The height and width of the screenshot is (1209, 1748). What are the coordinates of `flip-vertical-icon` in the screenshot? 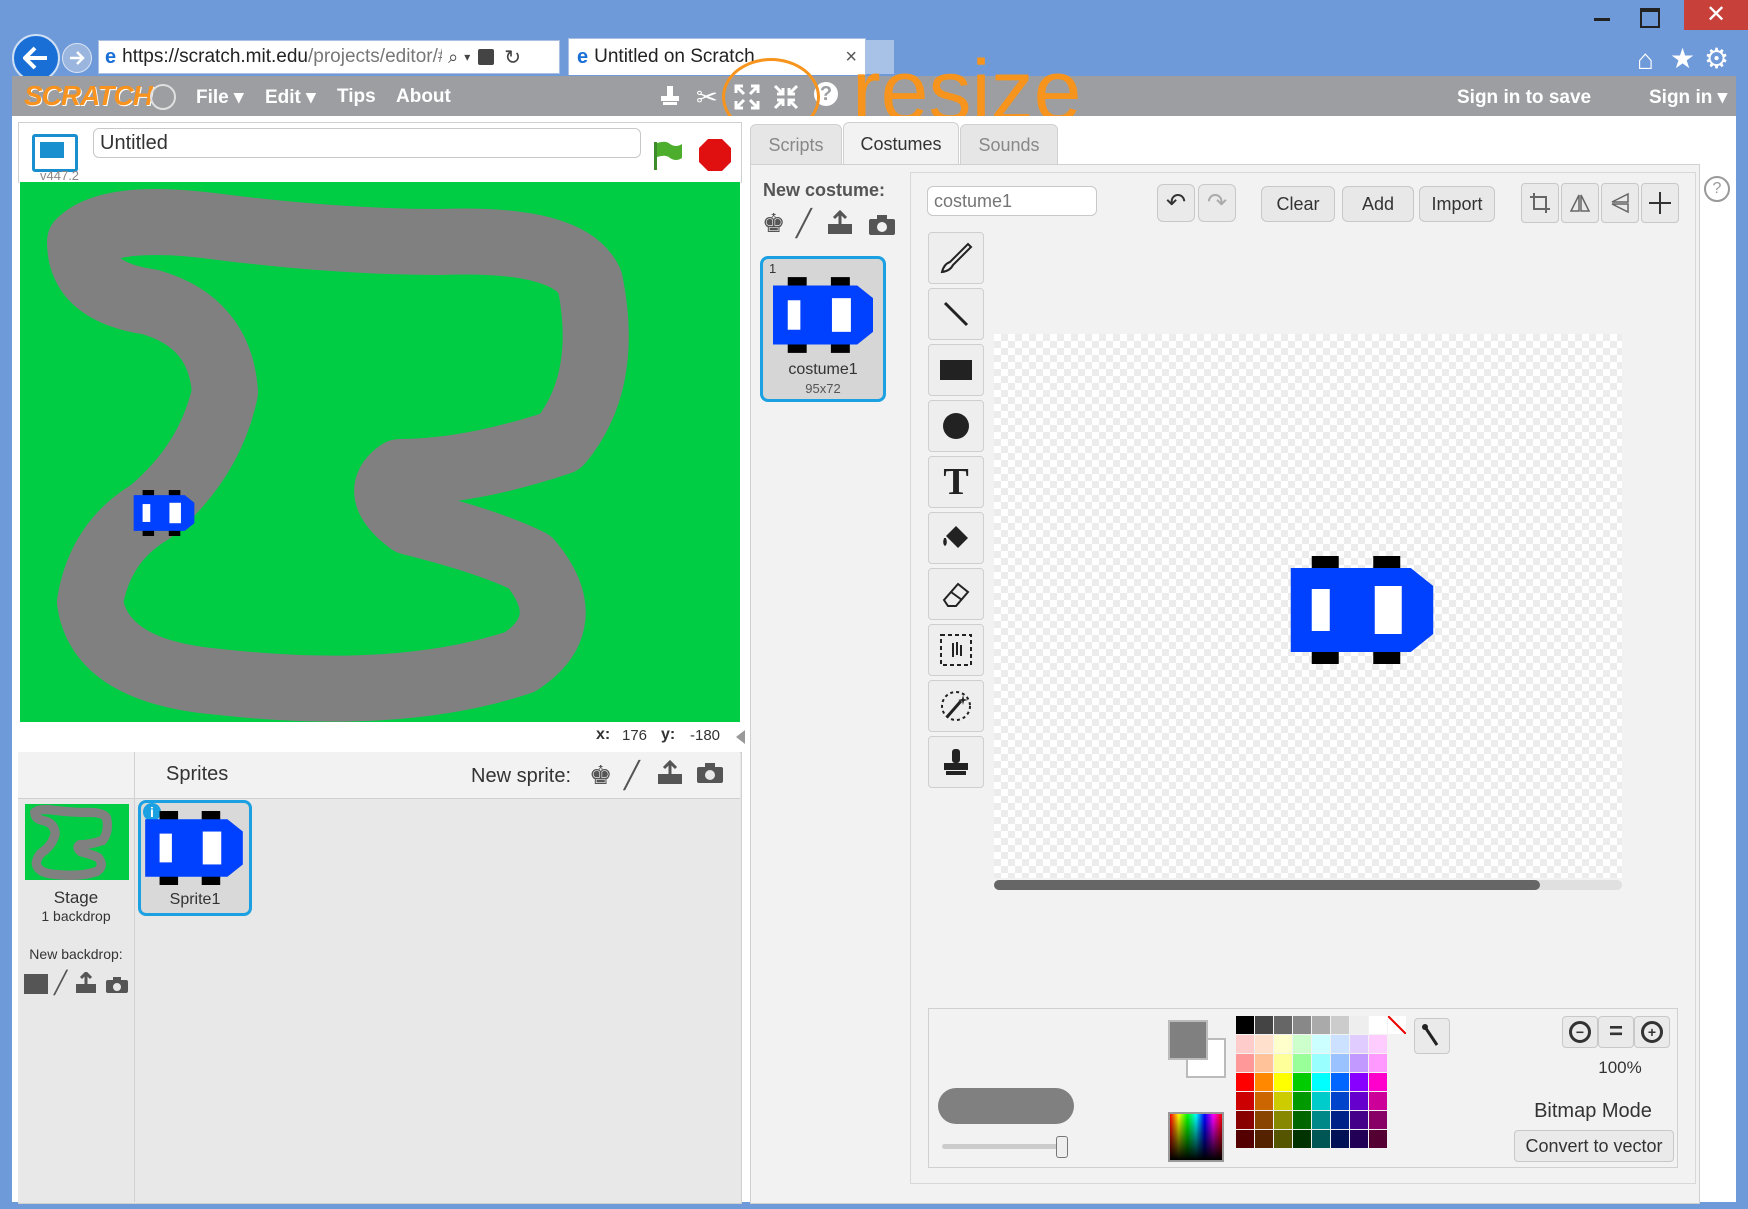 It's located at (1620, 203).